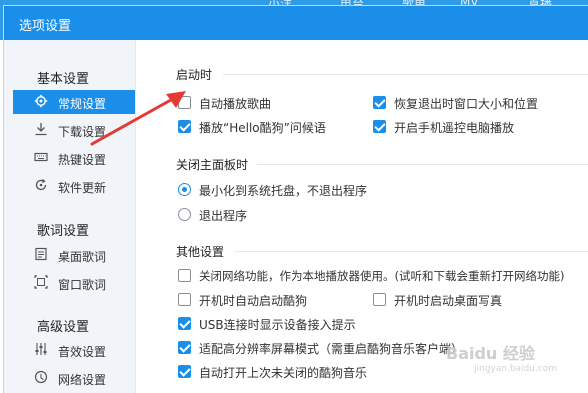 This screenshot has width=588, height=393. Describe the element at coordinates (82, 132) in the screenshot. I see `sidebar-item-label: 下载设置` at that location.